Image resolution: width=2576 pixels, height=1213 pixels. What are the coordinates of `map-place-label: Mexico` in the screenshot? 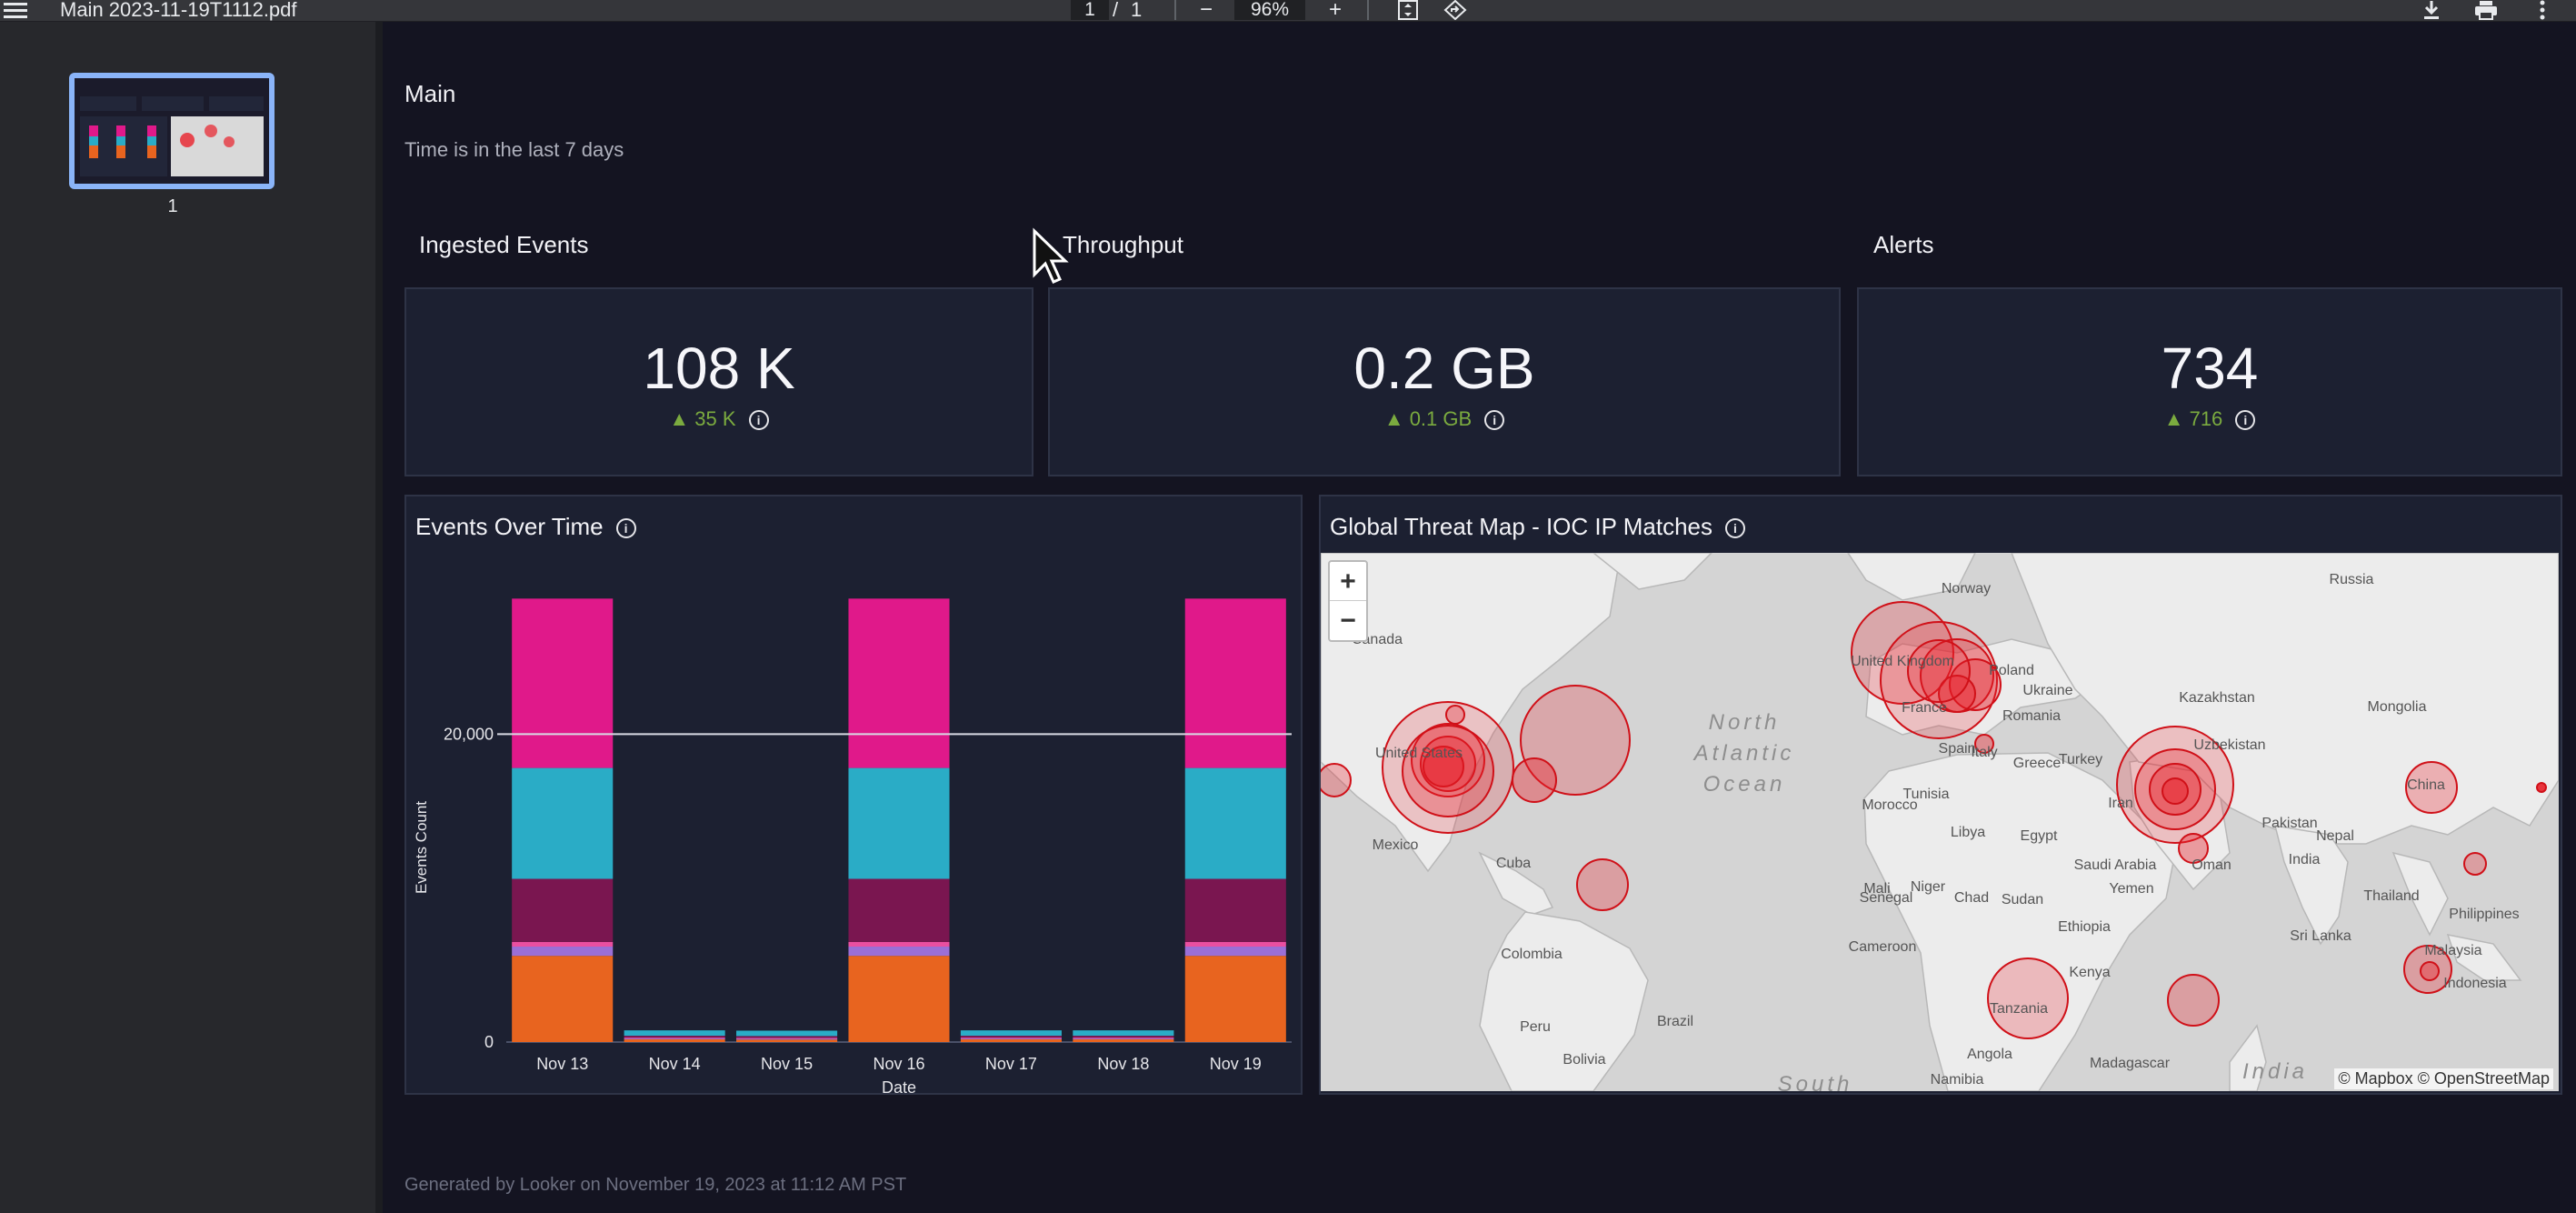 It's located at (1396, 845).